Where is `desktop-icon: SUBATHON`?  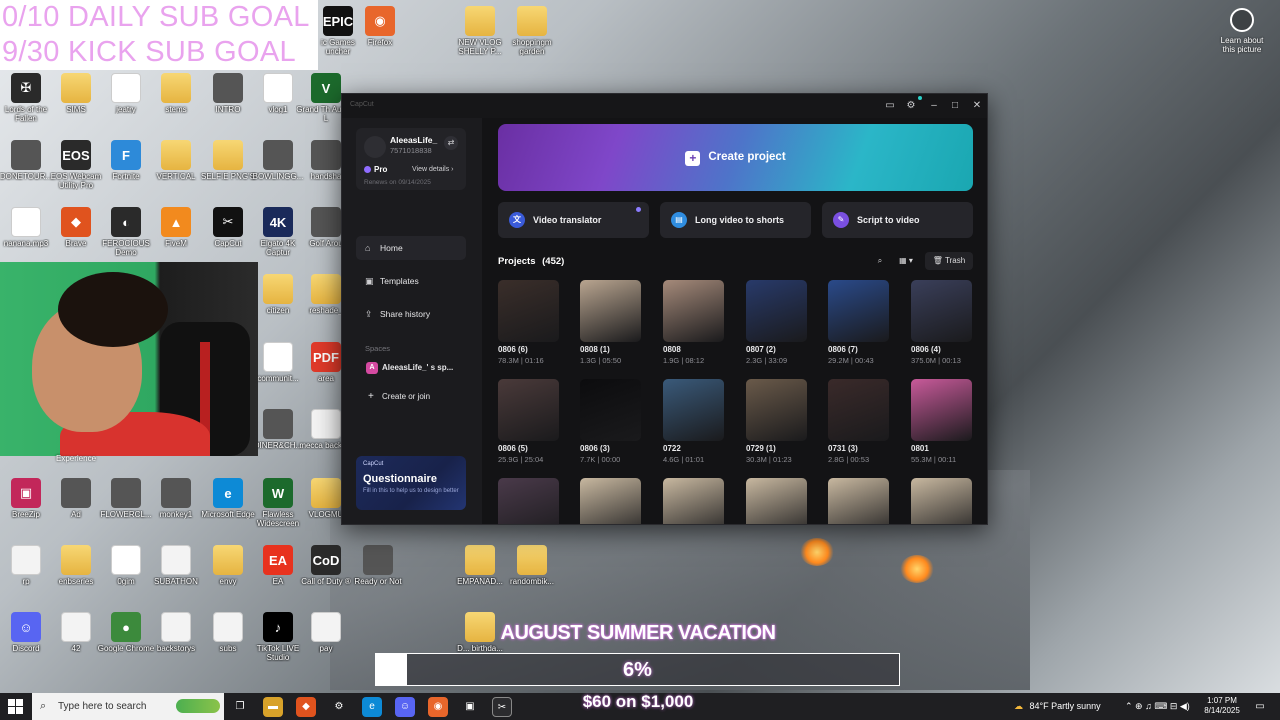
desktop-icon: SUBATHON is located at coordinates (176, 565).